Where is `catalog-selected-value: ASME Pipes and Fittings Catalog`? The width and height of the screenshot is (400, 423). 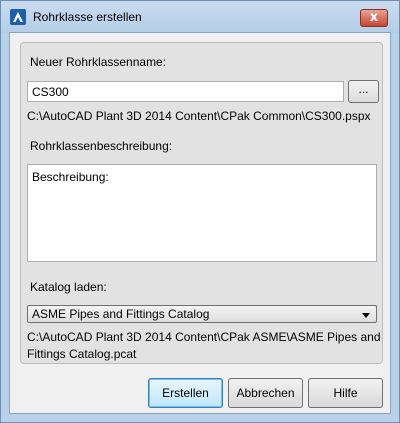 catalog-selected-value: ASME Pipes and Fittings Catalog is located at coordinates (121, 314).